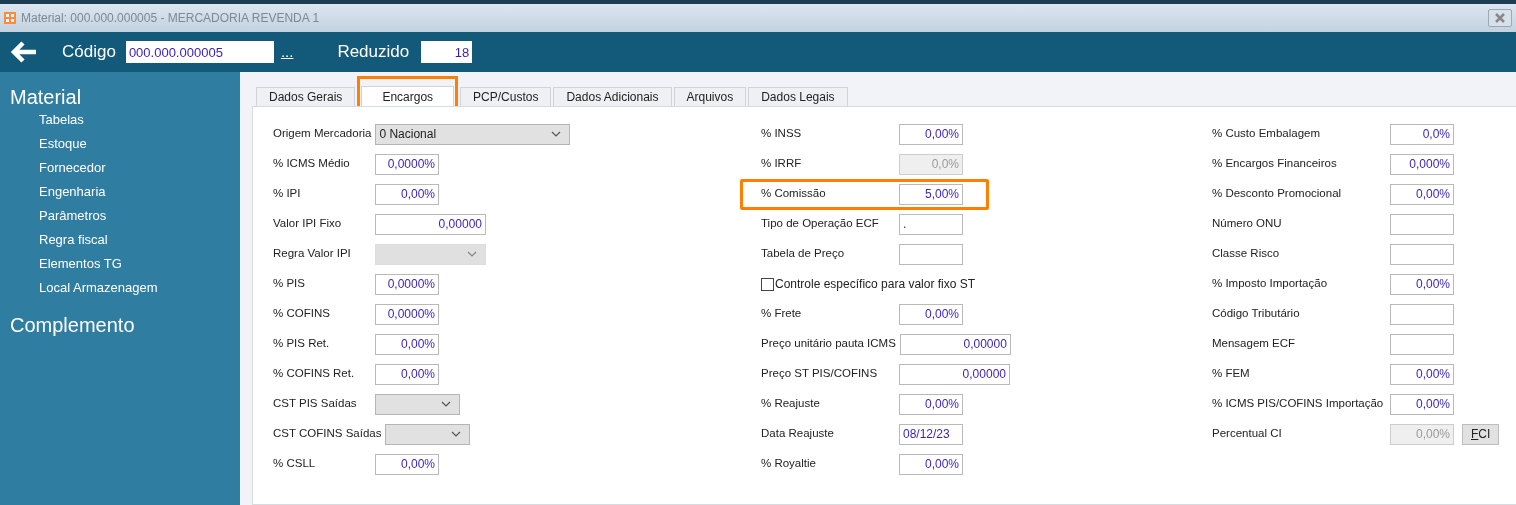 This screenshot has width=1516, height=505. What do you see at coordinates (820, 374) in the screenshot?
I see `field-label: Preço ST PIS/COFINS` at bounding box center [820, 374].